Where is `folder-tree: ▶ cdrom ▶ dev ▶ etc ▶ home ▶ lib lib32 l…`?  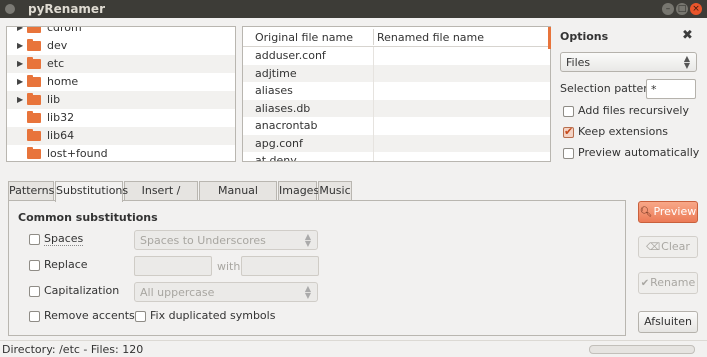
folder-tree: ▶ cdrom ▶ dev ▶ etc ▶ home ▶ lib lib32 l… is located at coordinates (121, 94).